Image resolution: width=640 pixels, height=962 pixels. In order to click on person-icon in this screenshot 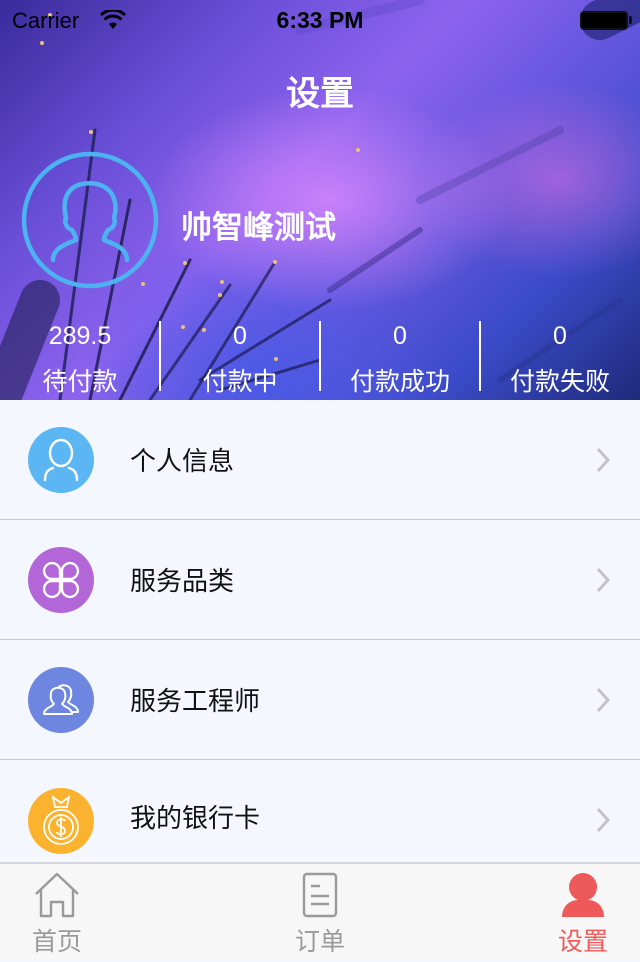, I will do `click(61, 460)`.